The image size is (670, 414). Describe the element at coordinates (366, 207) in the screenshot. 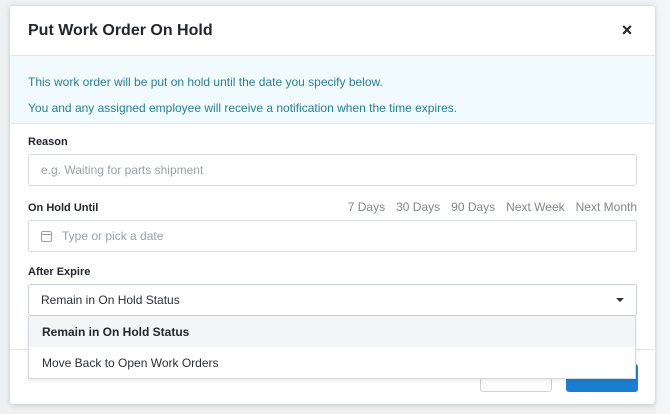

I see `quick-option-7-days: 7 Days` at that location.